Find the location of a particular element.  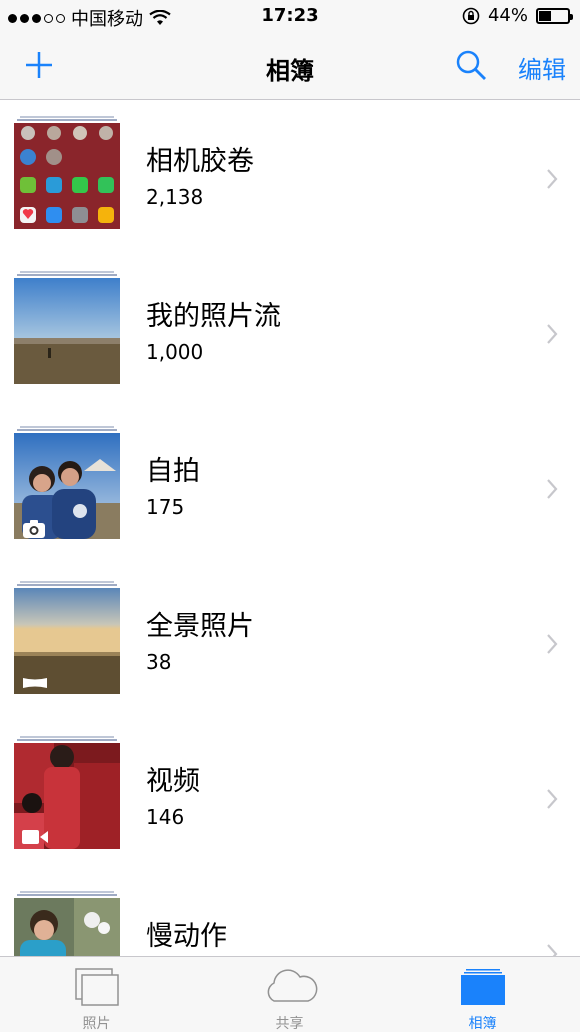

tab-shared: 共享 is located at coordinates (289, 994).